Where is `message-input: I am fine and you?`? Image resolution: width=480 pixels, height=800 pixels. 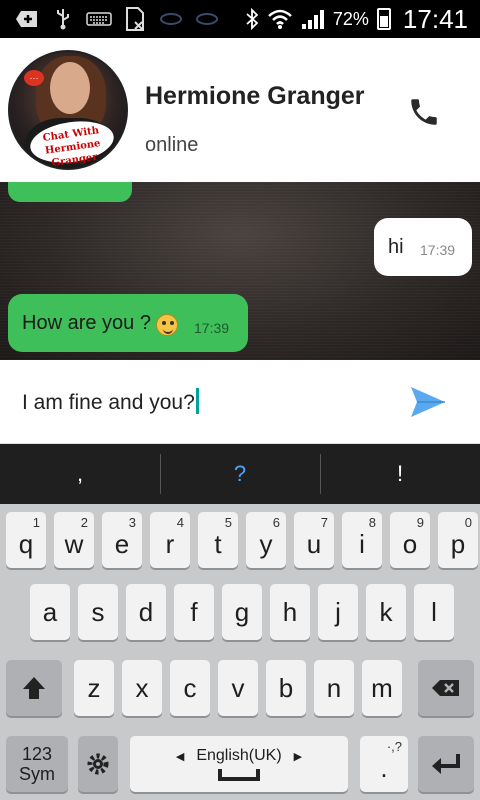 message-input: I am fine and you? is located at coordinates (110, 401).